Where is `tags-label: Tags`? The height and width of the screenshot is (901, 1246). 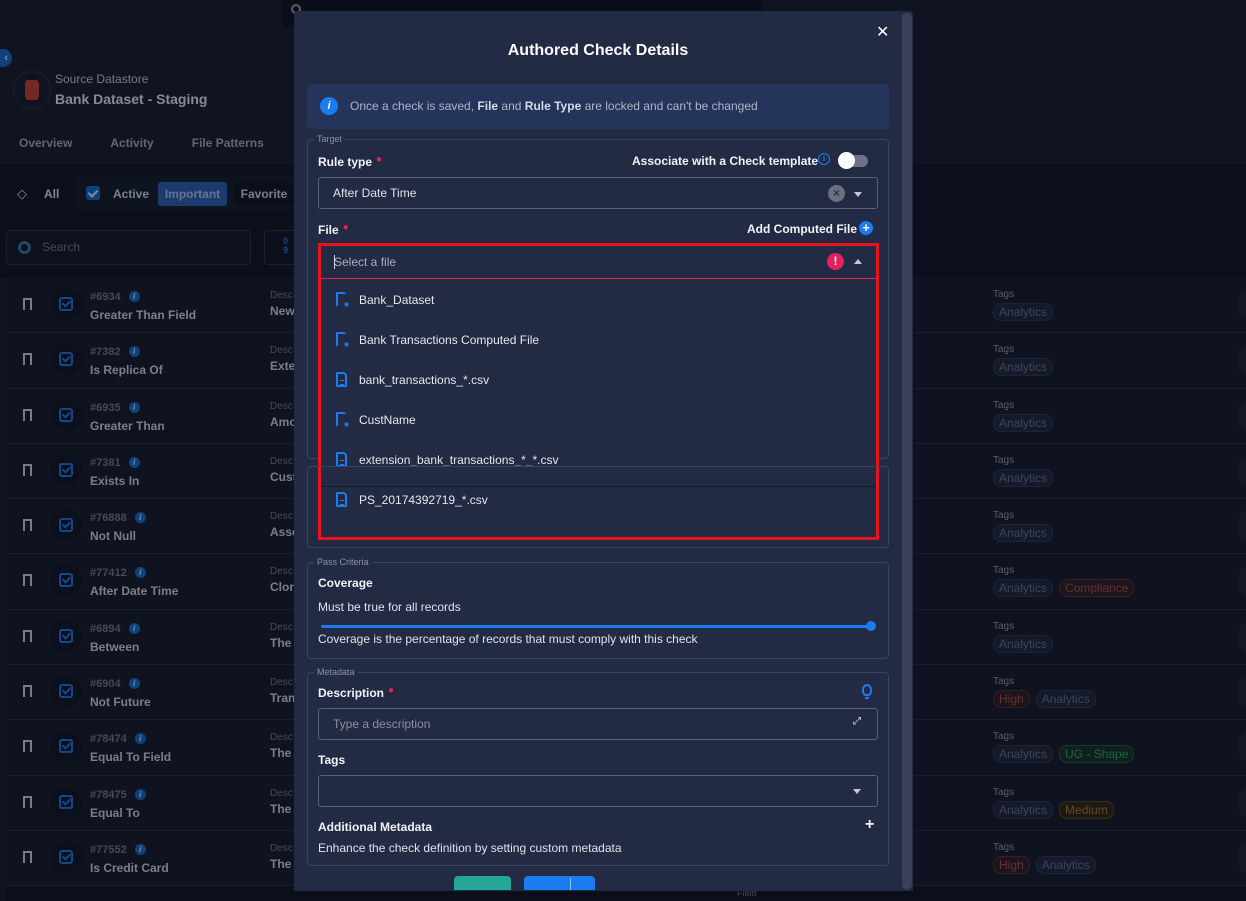
tags-label: Tags is located at coordinates (332, 760).